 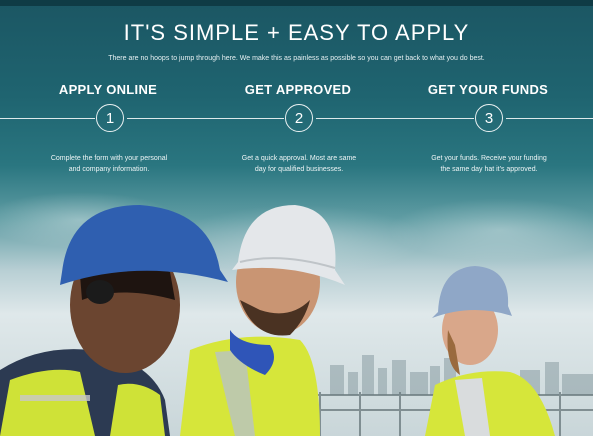 I want to click on step-2-number-circle: 2, so click(x=299, y=118).